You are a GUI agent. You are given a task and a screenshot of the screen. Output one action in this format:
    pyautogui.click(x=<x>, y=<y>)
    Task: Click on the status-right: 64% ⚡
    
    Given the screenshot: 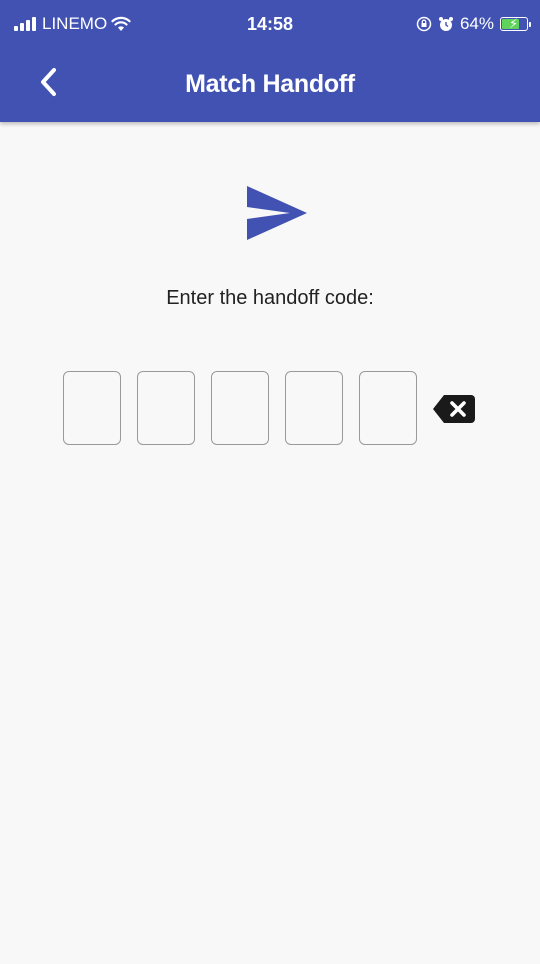 What is the action you would take?
    pyautogui.click(x=473, y=24)
    